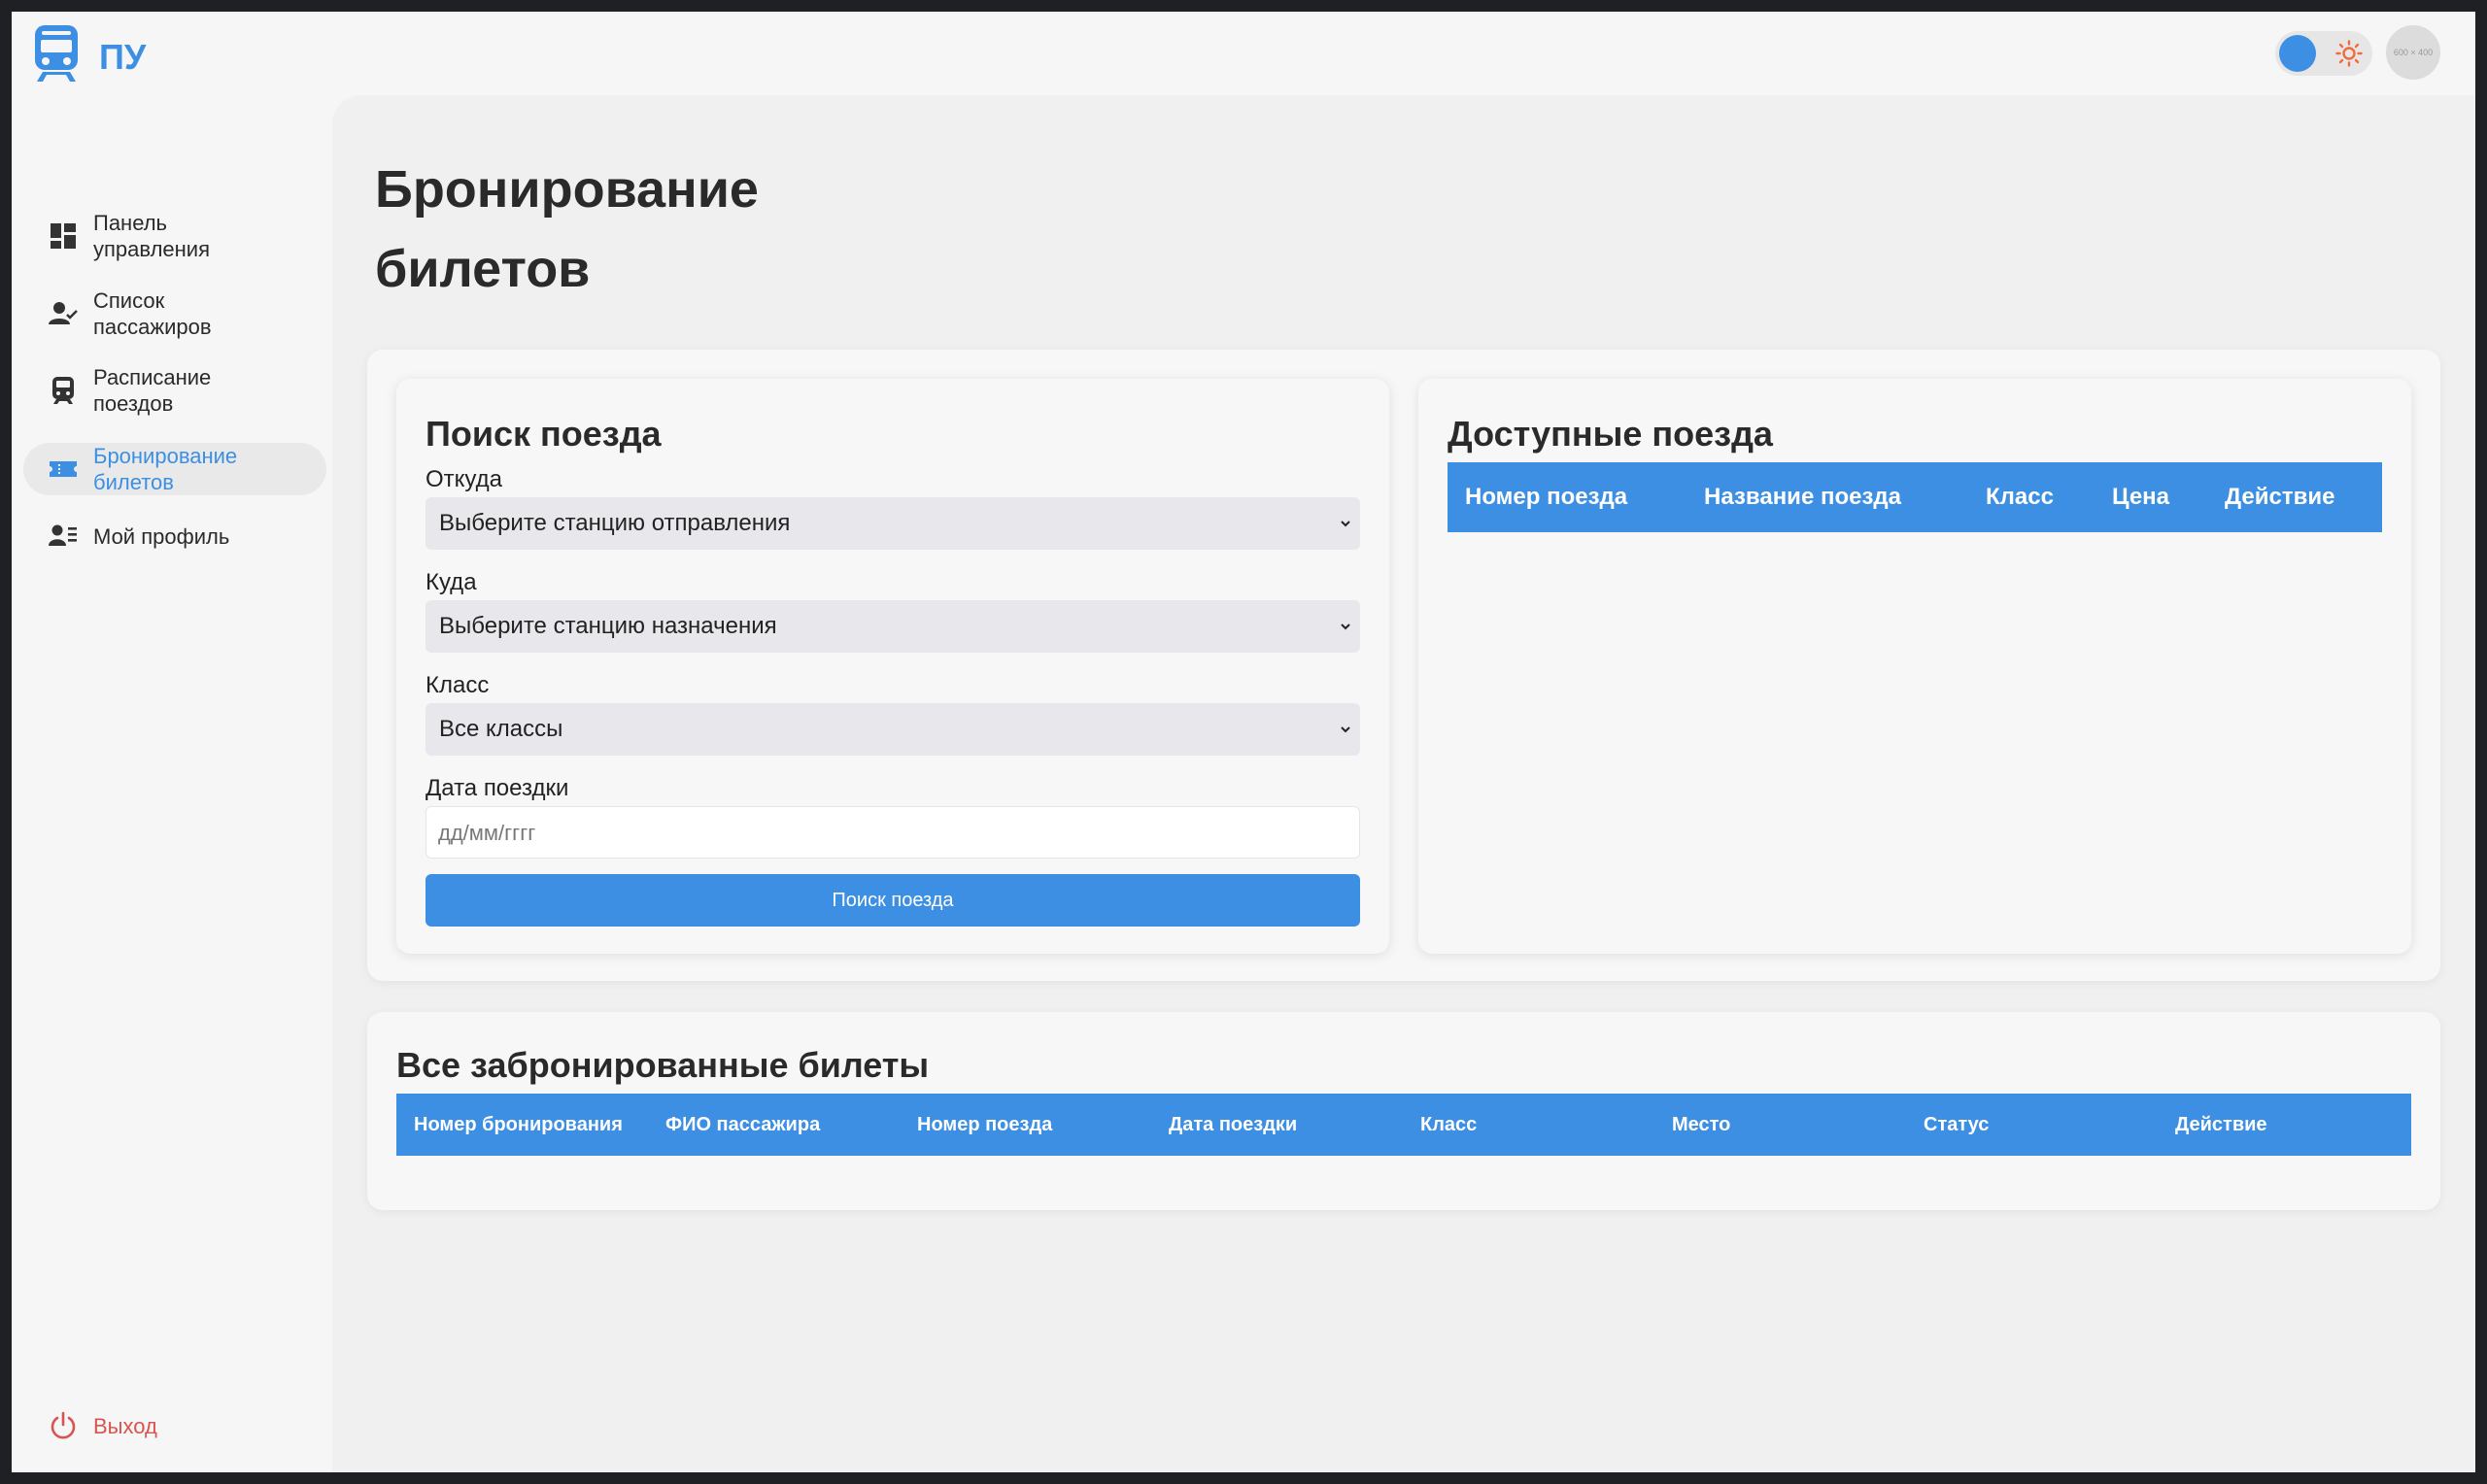 This screenshot has height=1484, width=2487. Describe the element at coordinates (743, 1124) in the screenshot. I see `column-header: ФИО пассажира` at that location.